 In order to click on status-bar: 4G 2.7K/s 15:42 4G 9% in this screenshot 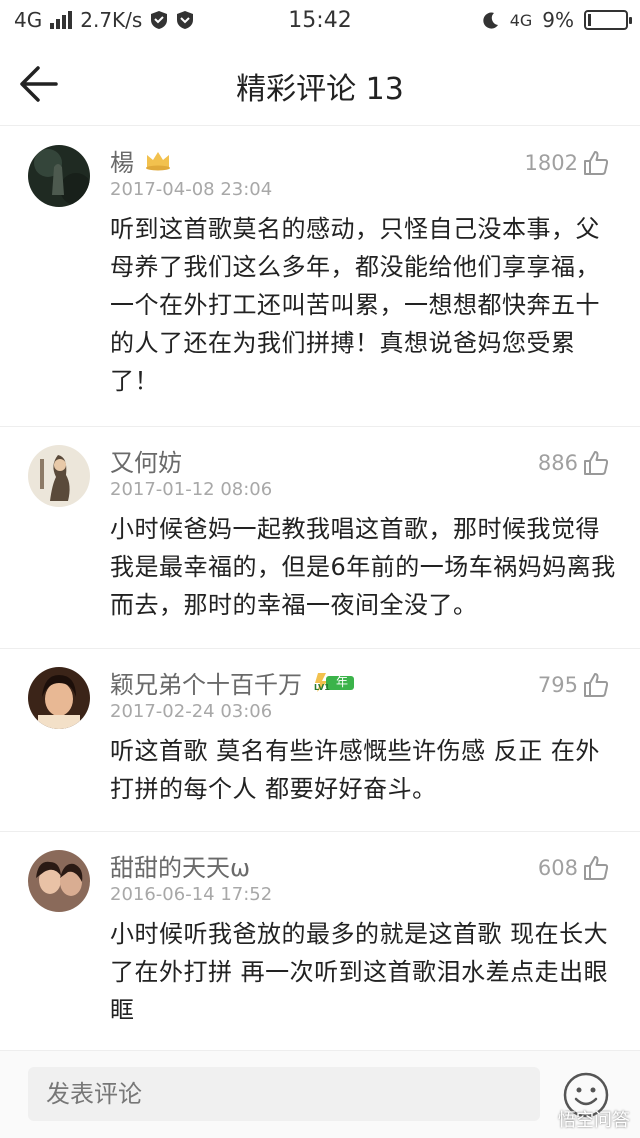, I will do `click(320, 22)`.